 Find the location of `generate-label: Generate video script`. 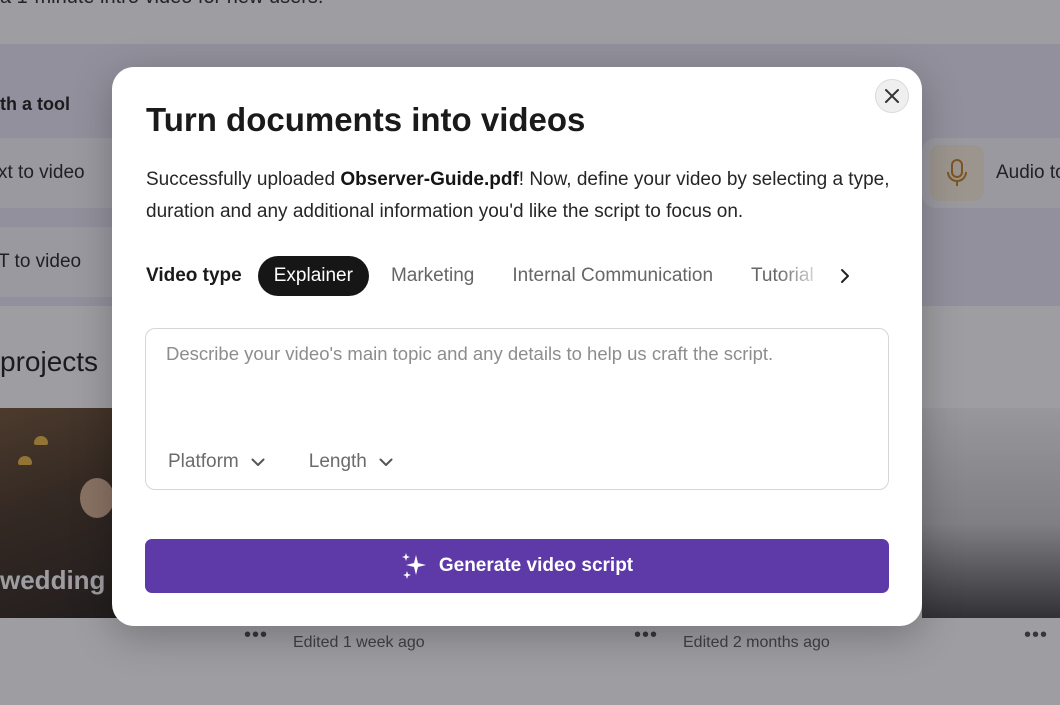

generate-label: Generate video script is located at coordinates (536, 565).